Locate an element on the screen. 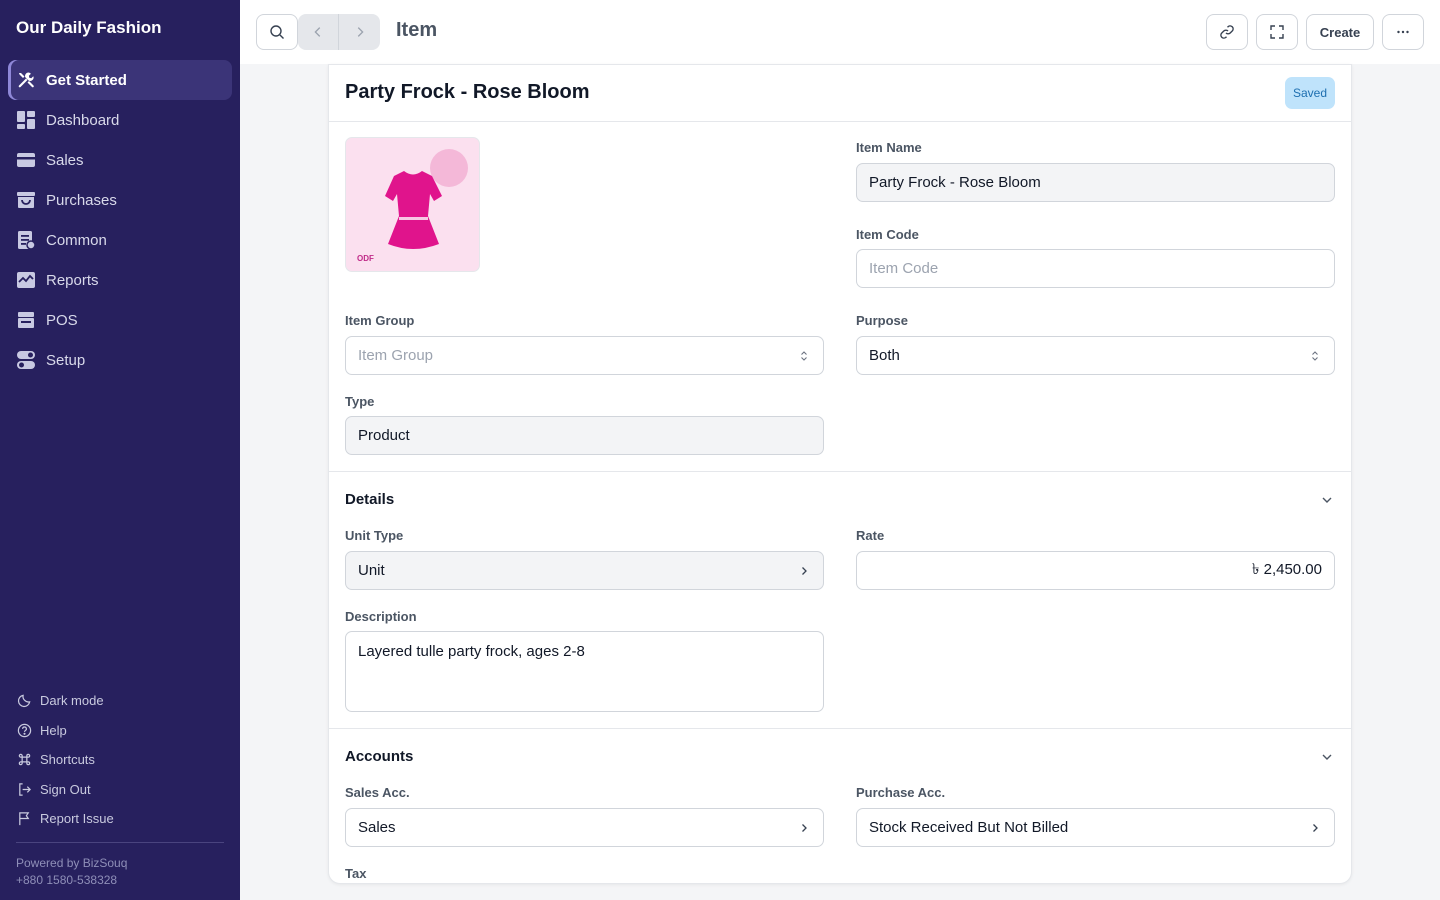 The image size is (1440, 900). tax-label: Tax is located at coordinates (356, 873).